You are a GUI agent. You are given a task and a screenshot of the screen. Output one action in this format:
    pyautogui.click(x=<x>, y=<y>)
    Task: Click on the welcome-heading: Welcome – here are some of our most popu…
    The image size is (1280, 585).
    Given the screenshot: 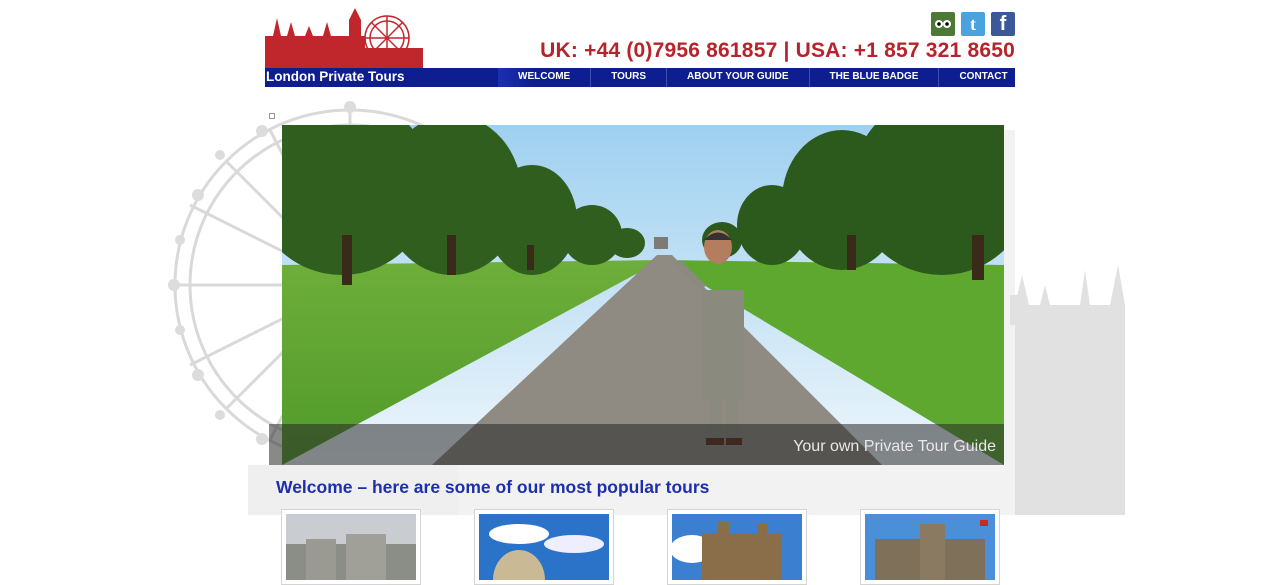 What is the action you would take?
    pyautogui.click(x=493, y=487)
    